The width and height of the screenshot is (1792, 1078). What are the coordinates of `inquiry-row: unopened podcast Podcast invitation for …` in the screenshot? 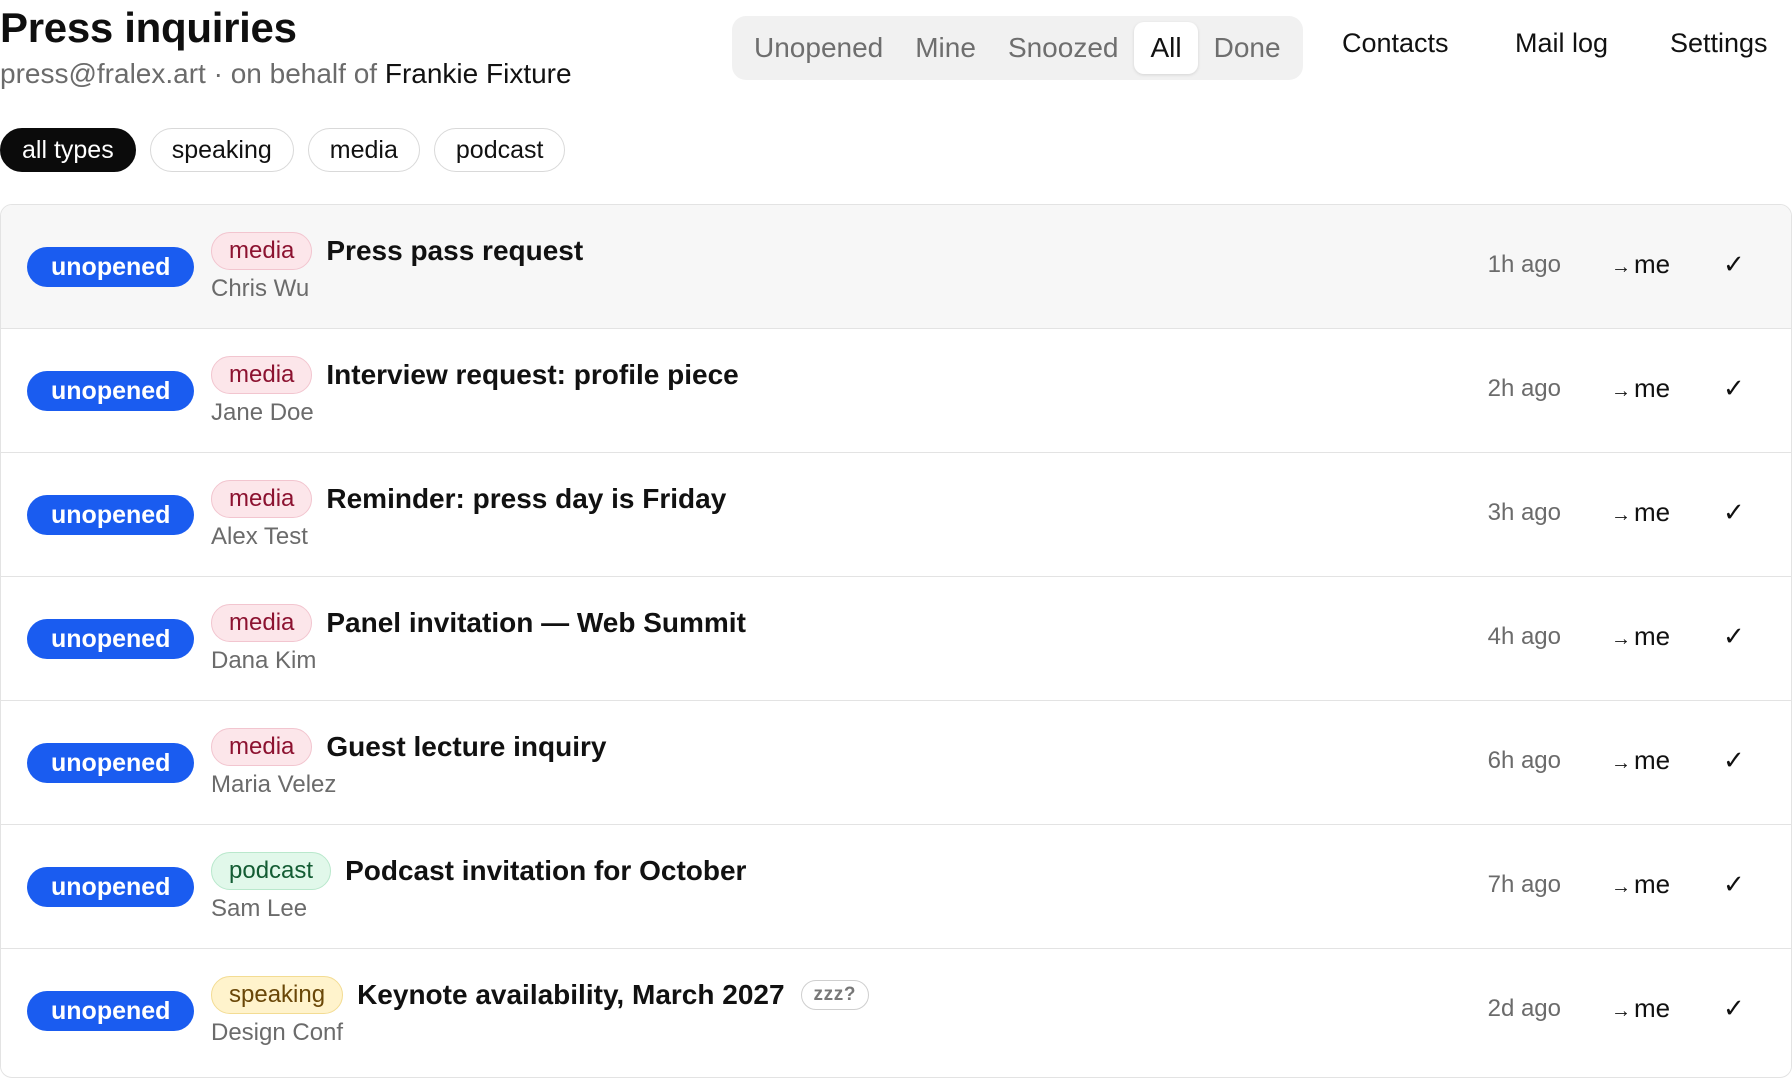 It's located at (896, 887).